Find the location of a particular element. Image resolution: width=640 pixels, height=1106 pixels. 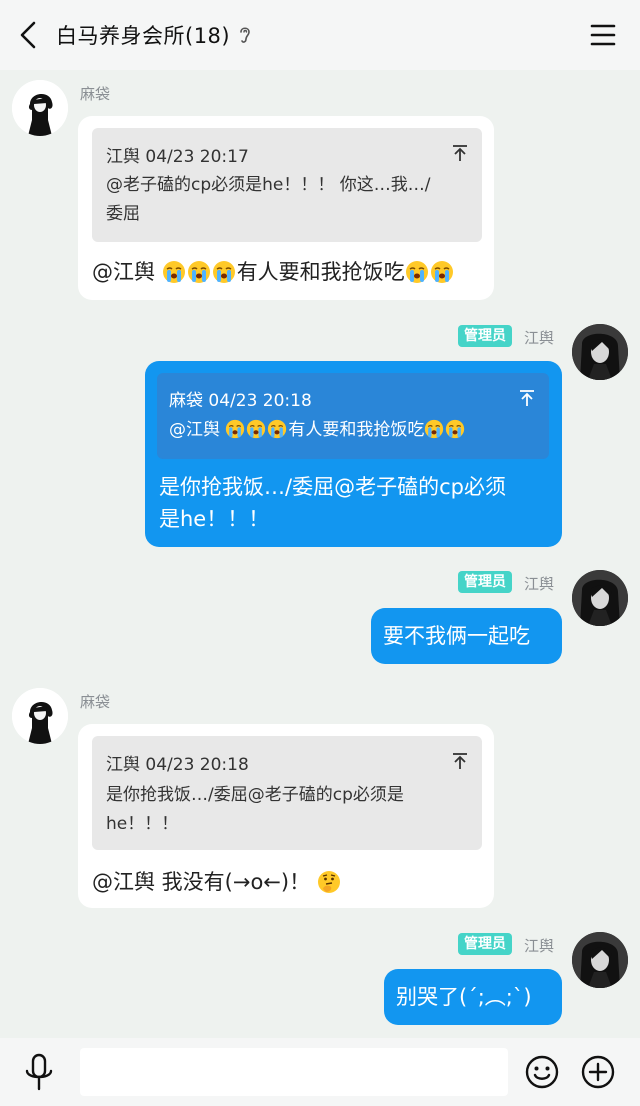

message-bubble: 要不我俩一起吃 is located at coordinates (466, 636).